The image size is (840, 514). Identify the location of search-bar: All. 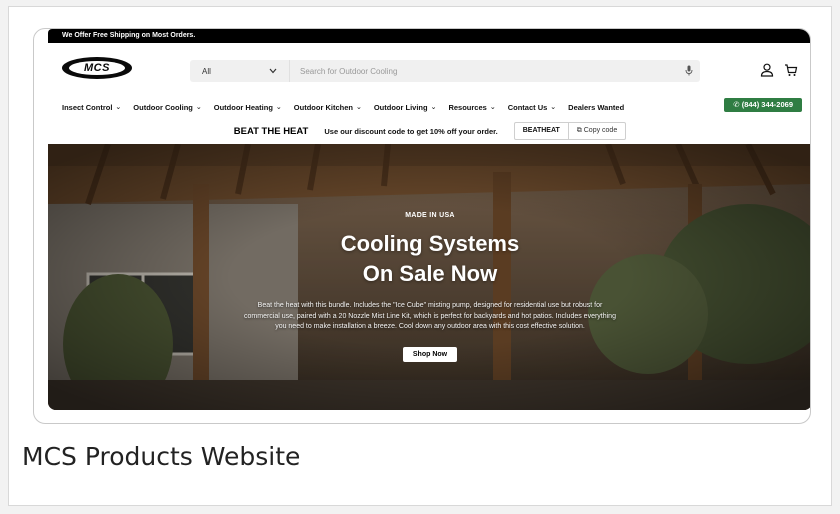
(445, 71).